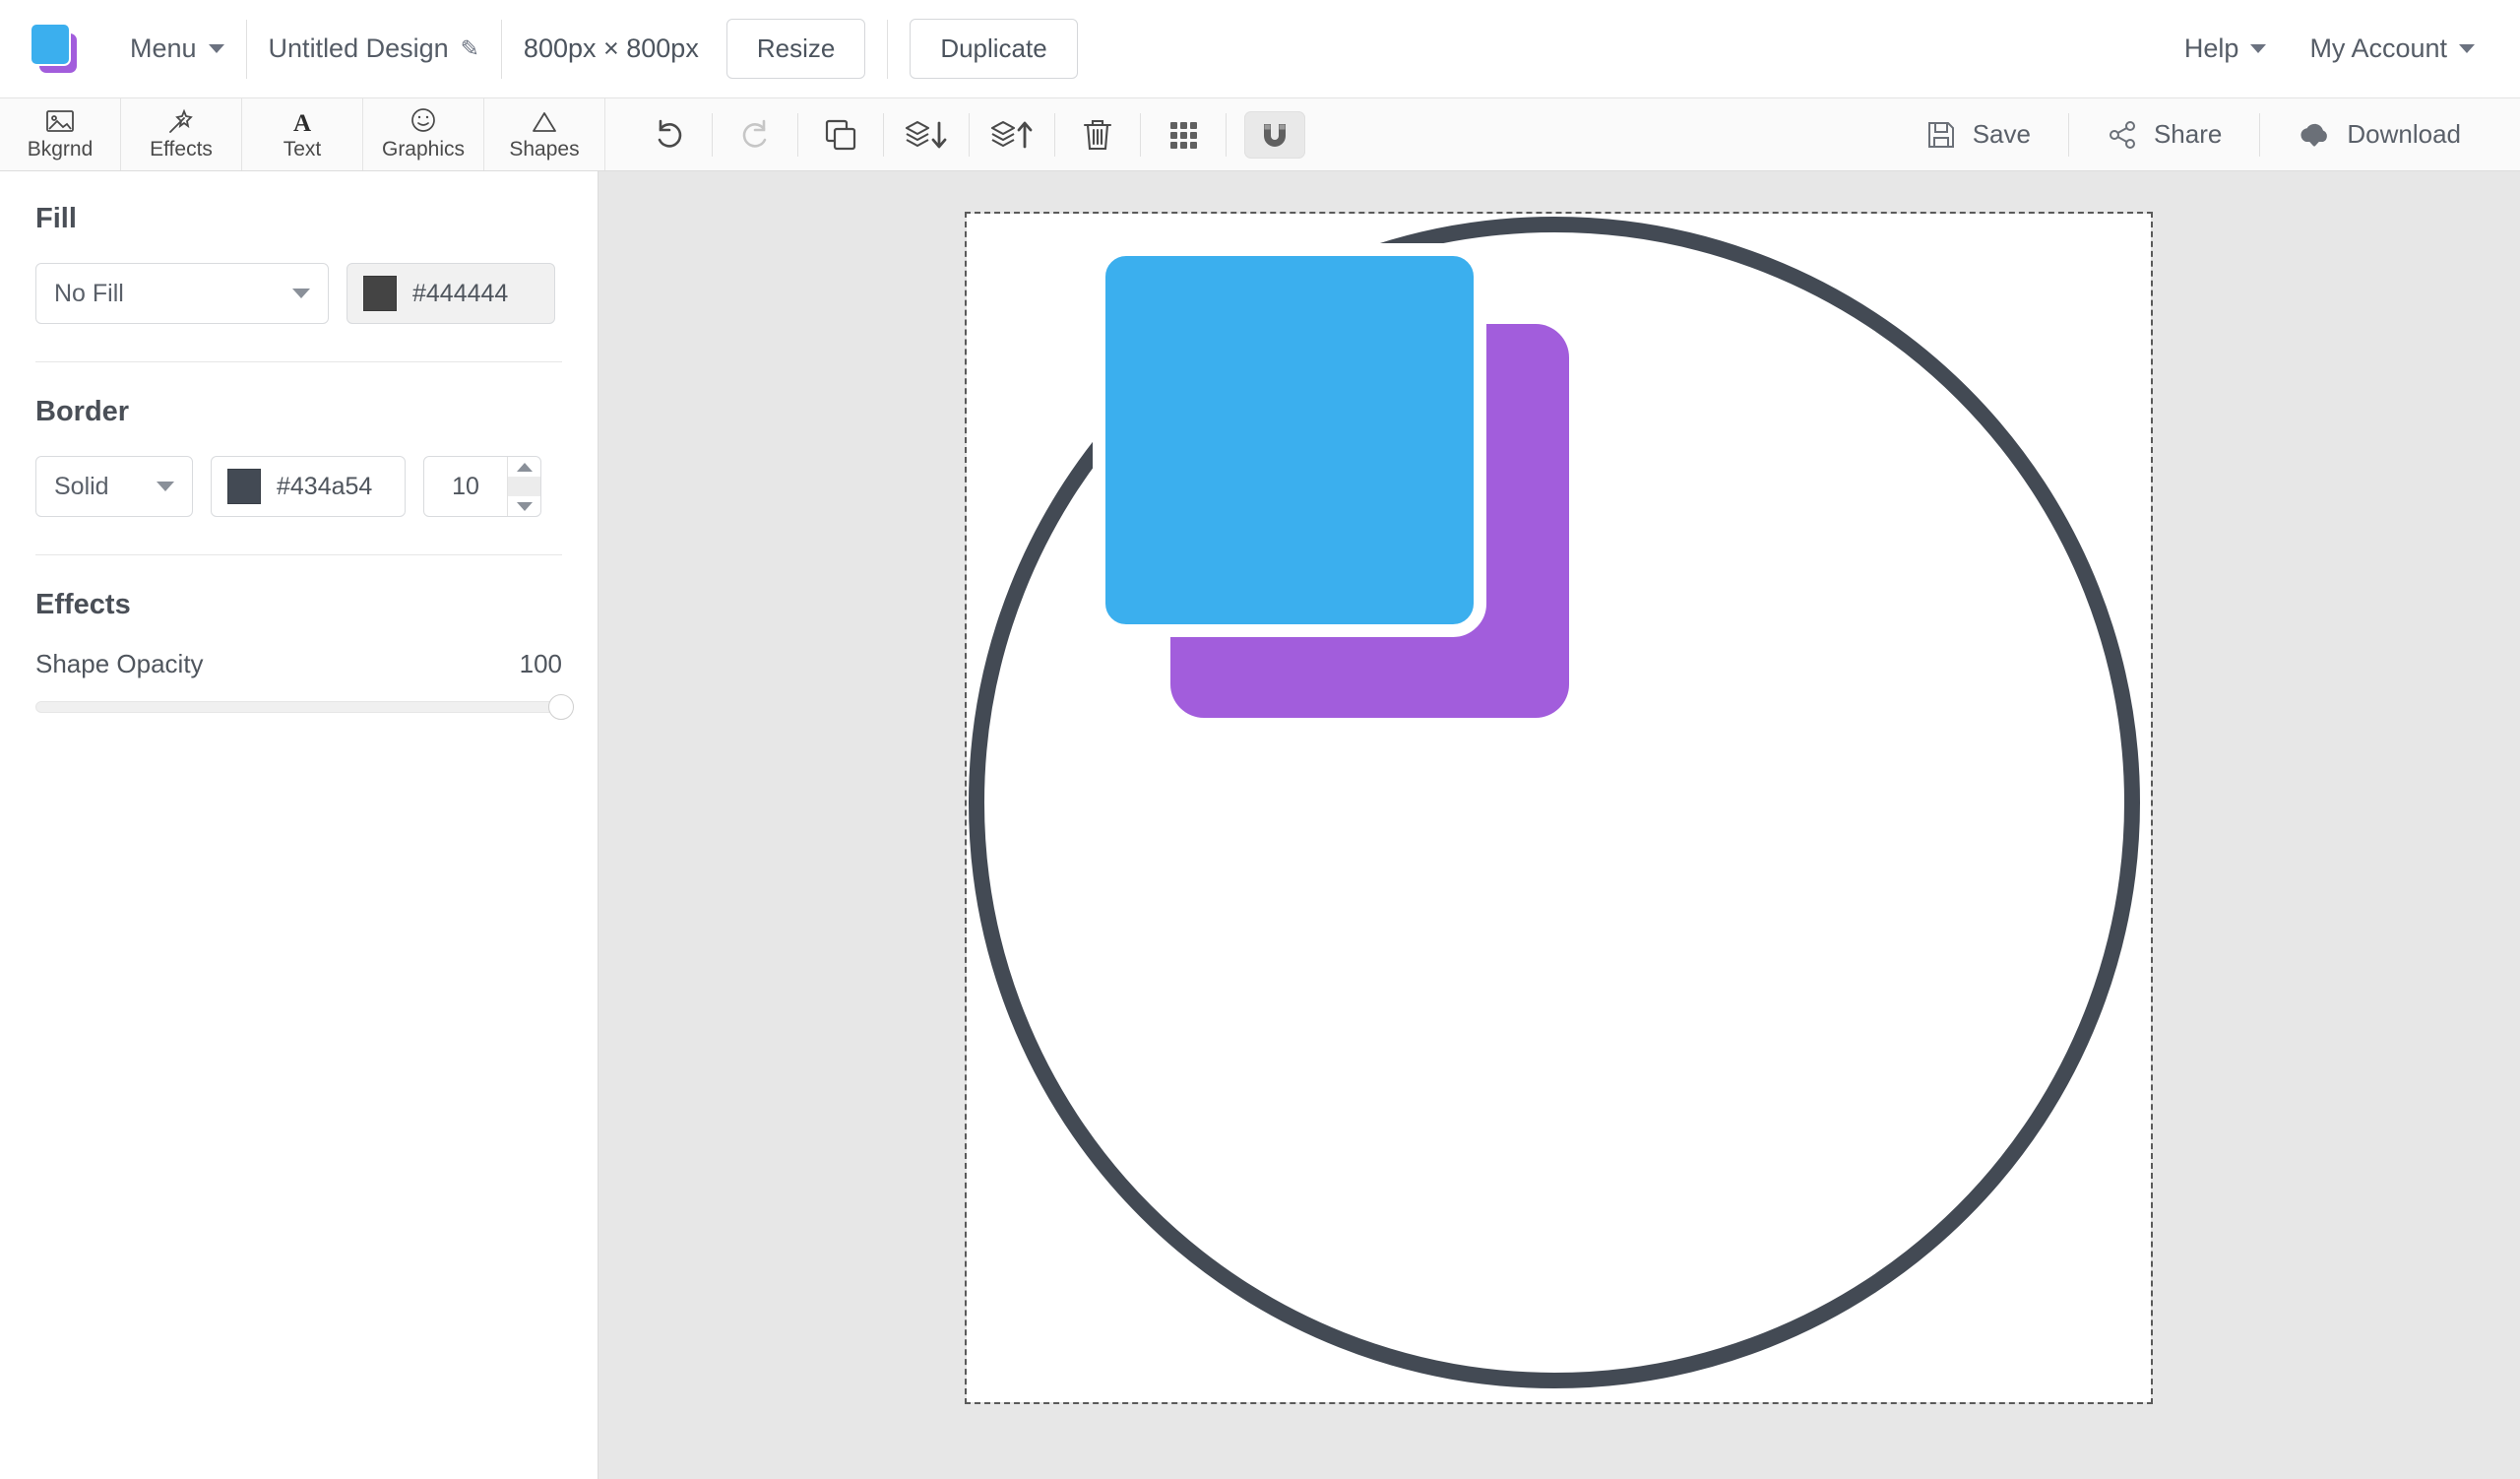  Describe the element at coordinates (2378, 48) in the screenshot. I see `account-label: My Account` at that location.